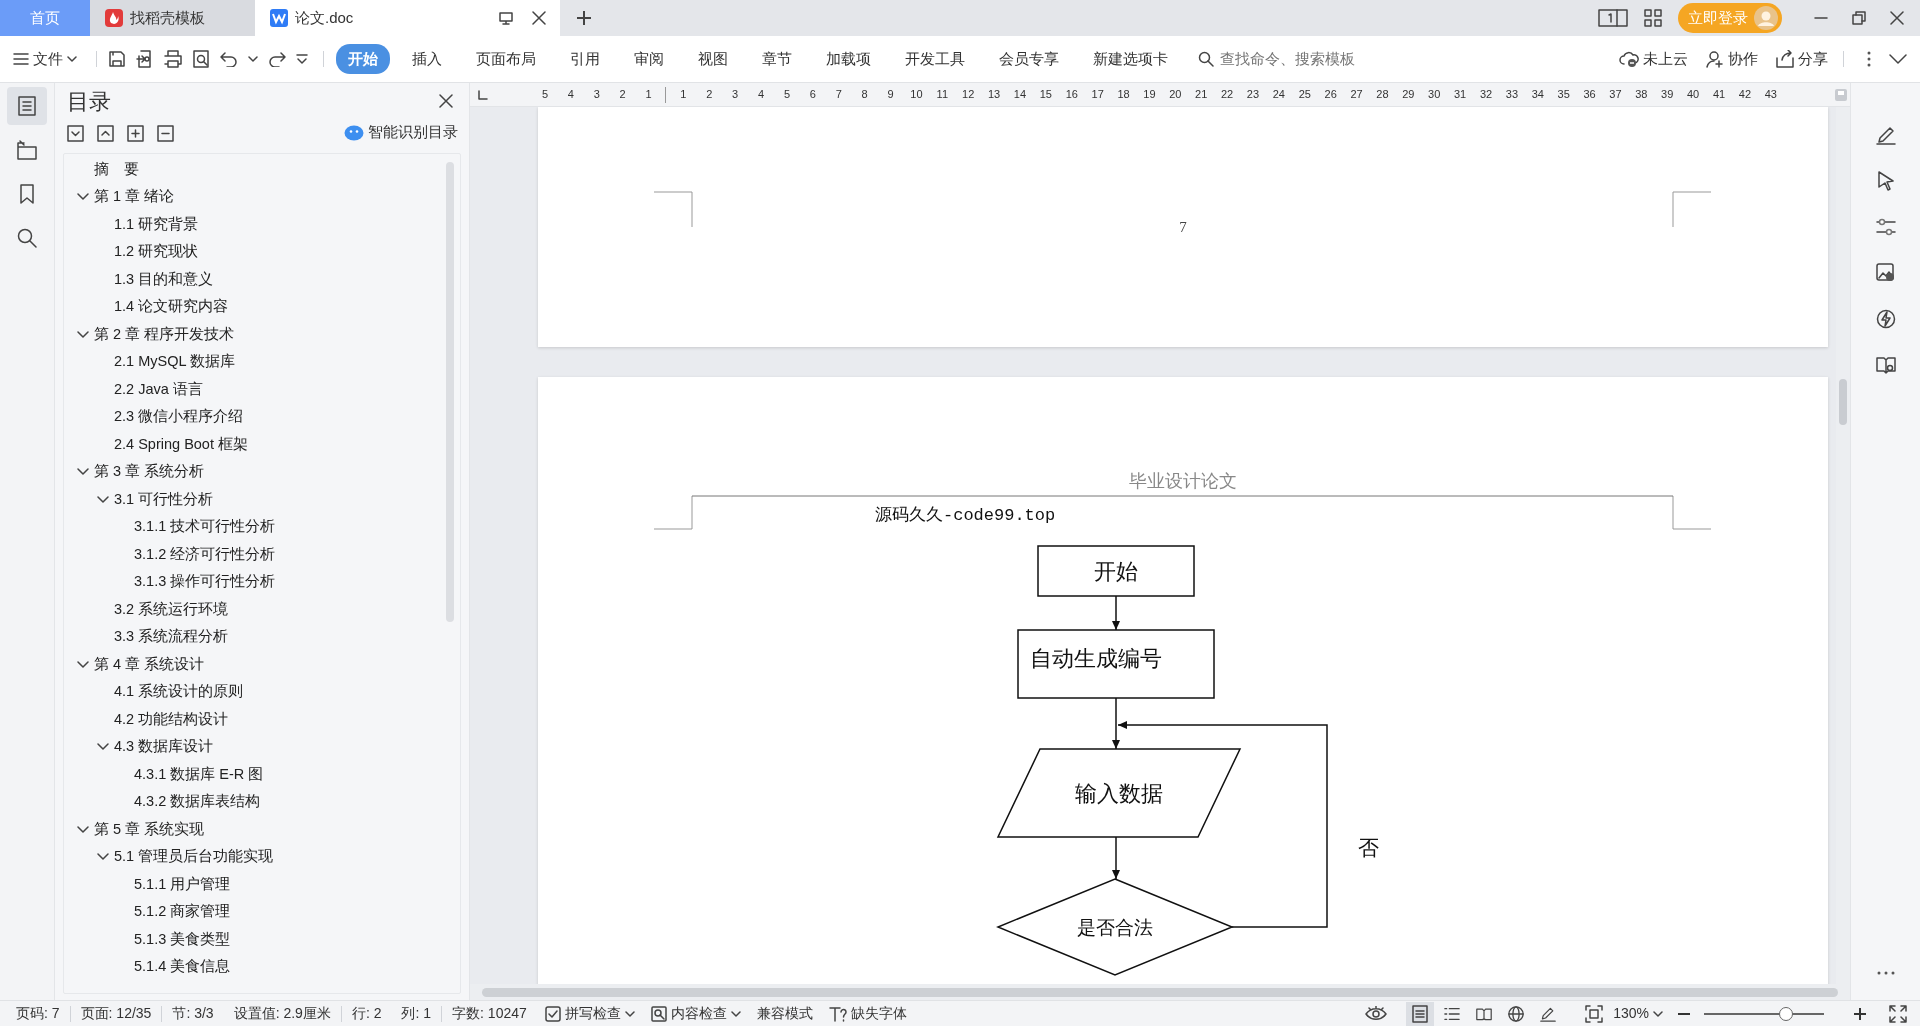 The width and height of the screenshot is (1920, 1026). What do you see at coordinates (1658, 1013) in the screenshot?
I see `caret-icon` at bounding box center [1658, 1013].